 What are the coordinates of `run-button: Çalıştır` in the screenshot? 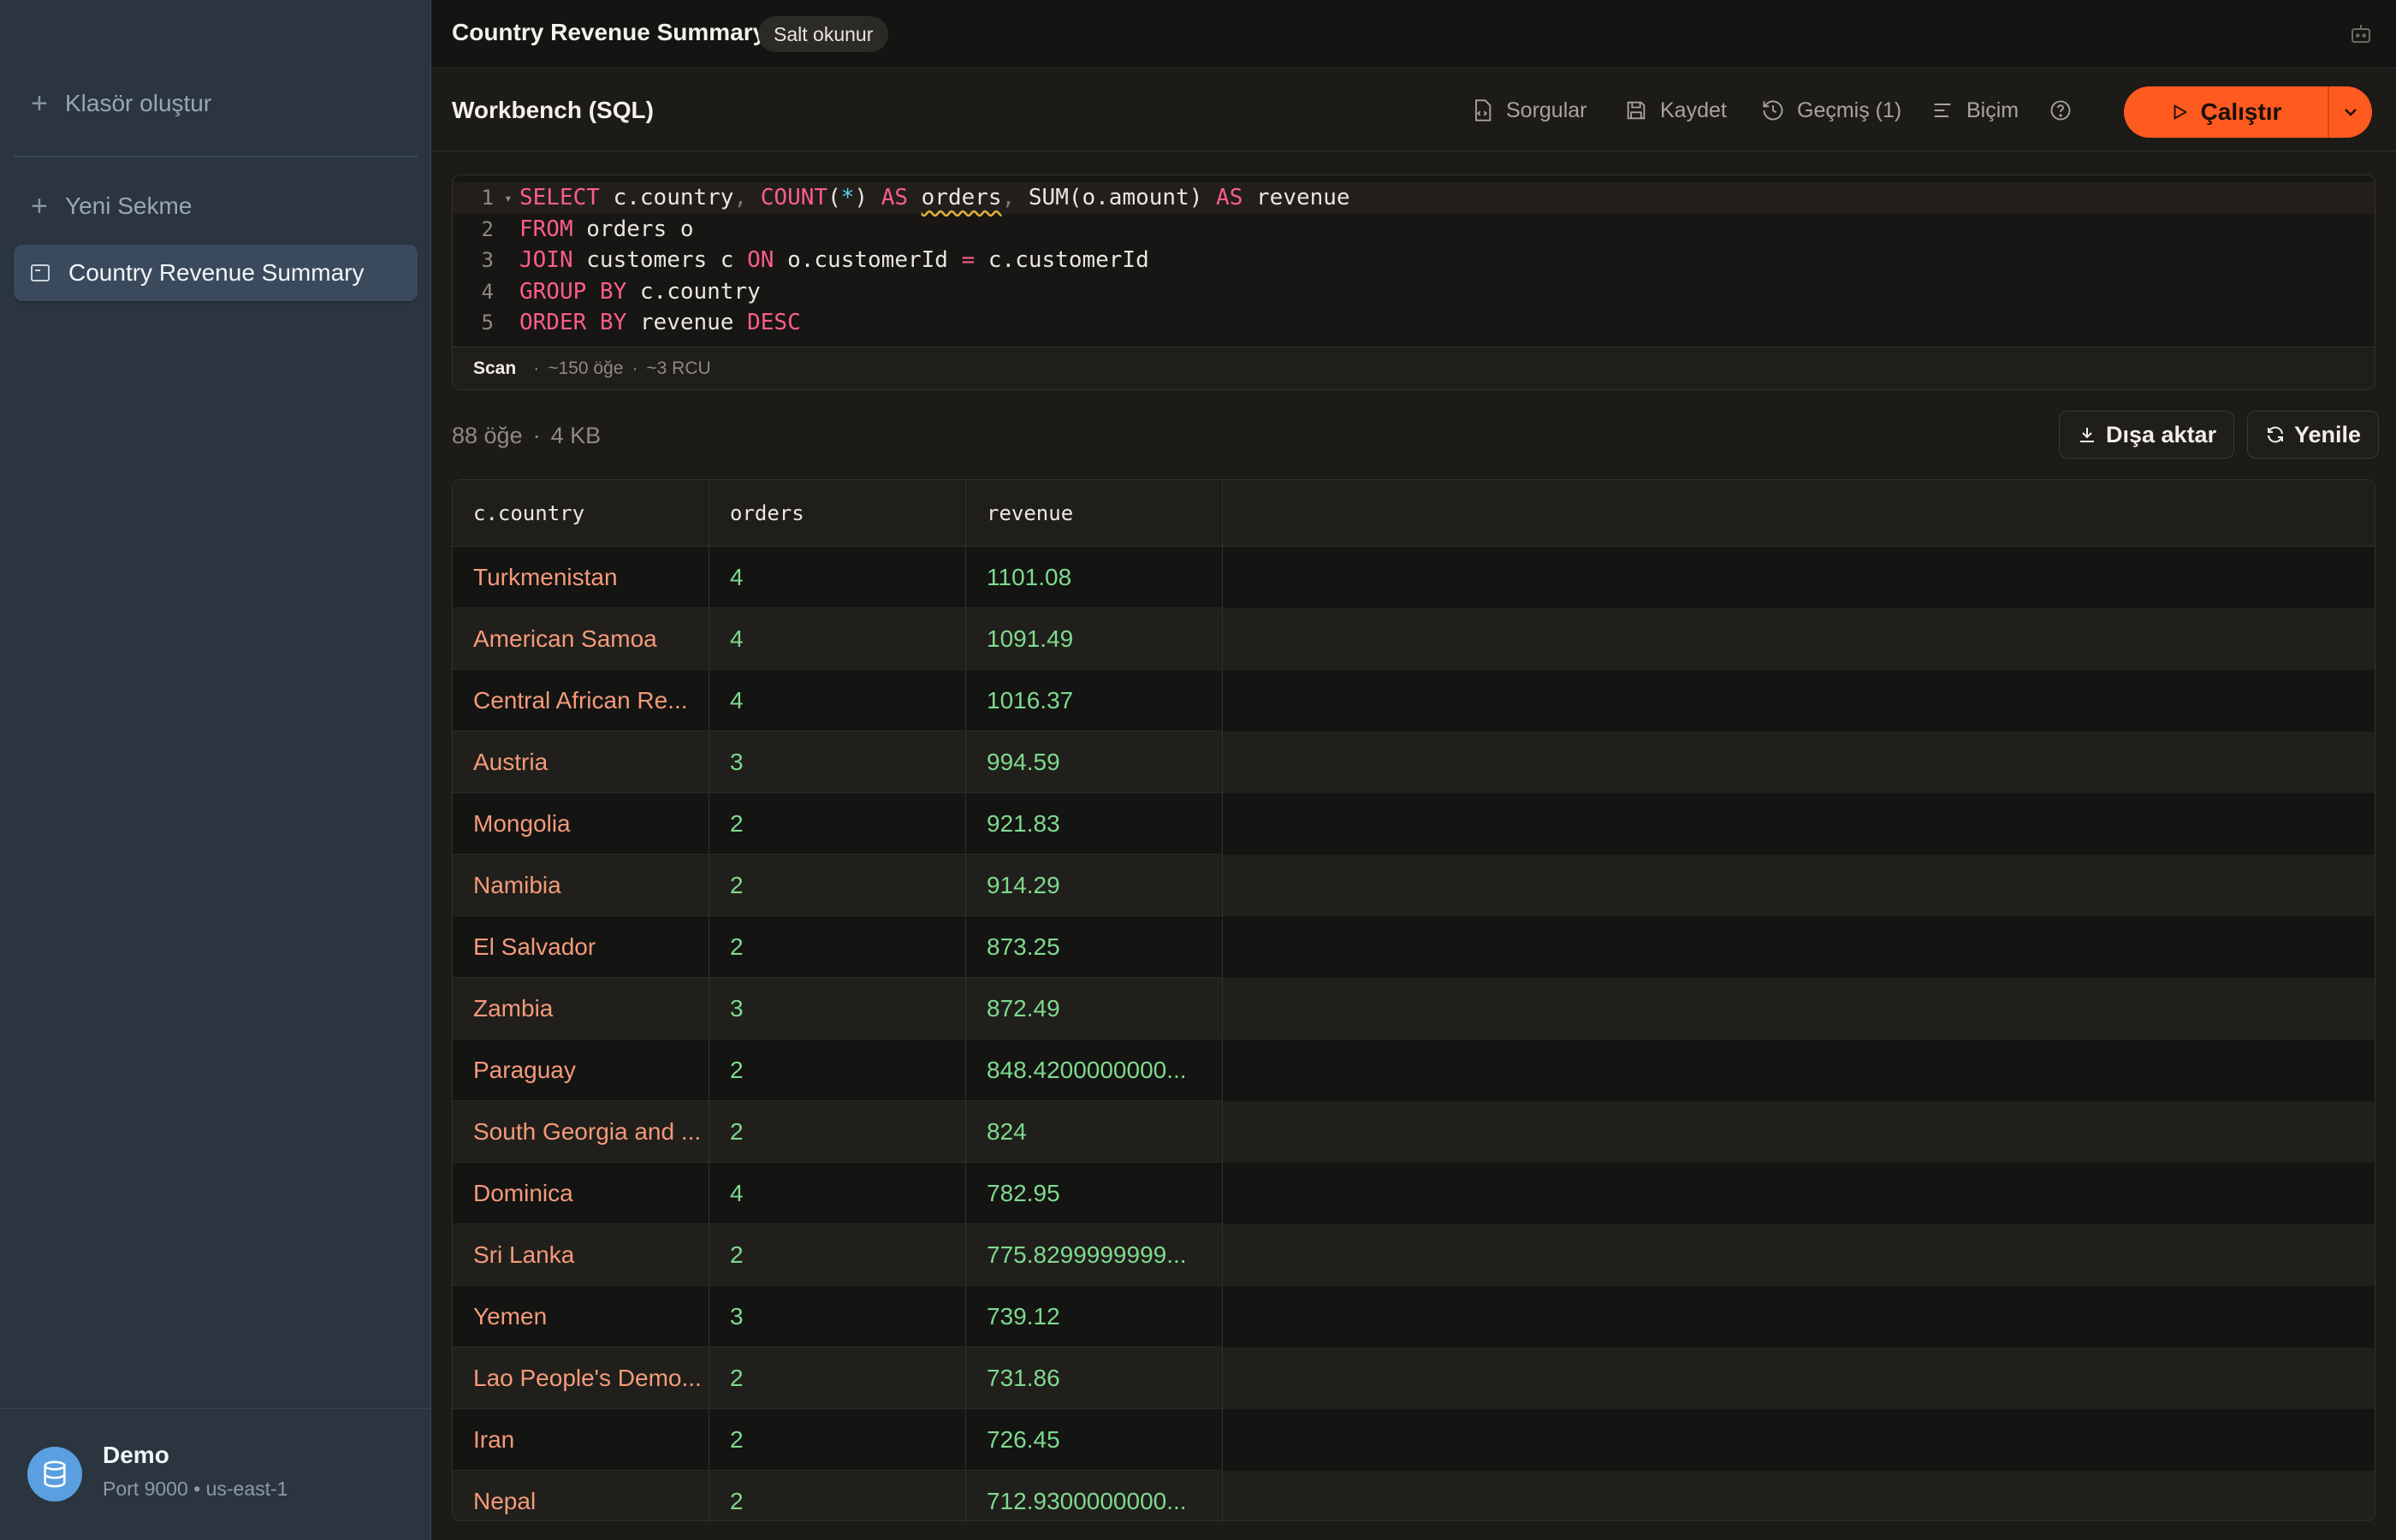 It's located at (2226, 112).